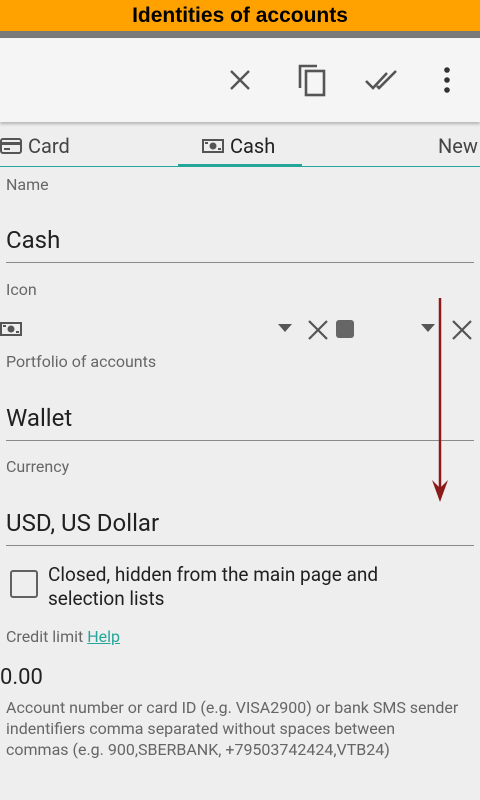 The image size is (480, 800). What do you see at coordinates (38, 466) in the screenshot?
I see `currency-label: Currency` at bounding box center [38, 466].